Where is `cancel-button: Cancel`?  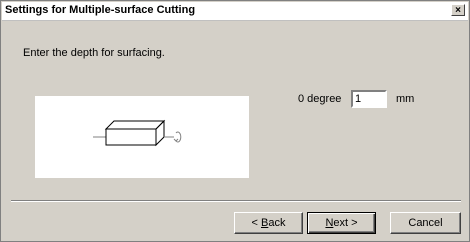
cancel-button: Cancel is located at coordinates (425, 223).